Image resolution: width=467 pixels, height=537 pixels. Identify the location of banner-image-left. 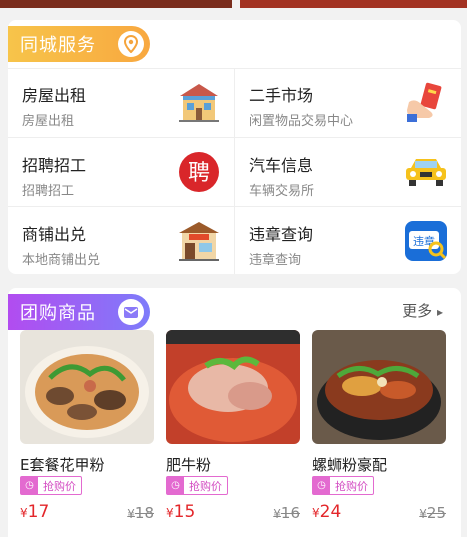
(116, 4).